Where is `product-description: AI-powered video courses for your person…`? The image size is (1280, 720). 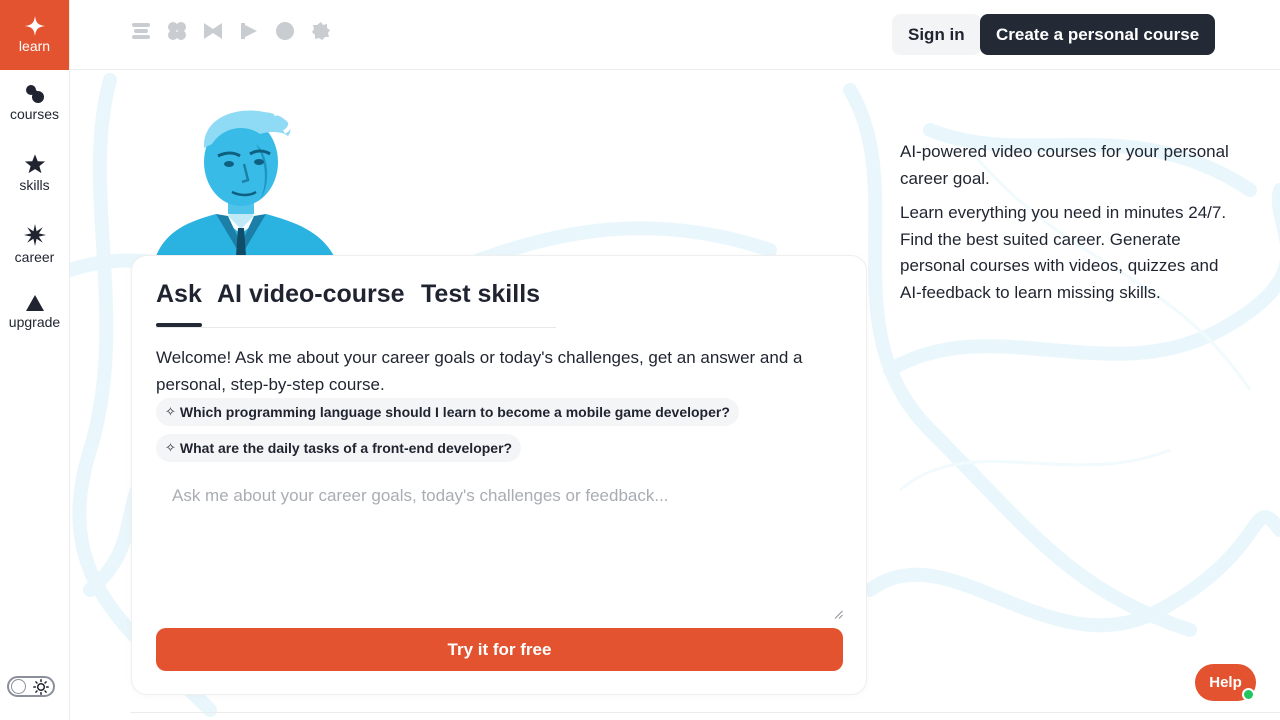 product-description: AI-powered video courses for your person… is located at coordinates (1065, 222).